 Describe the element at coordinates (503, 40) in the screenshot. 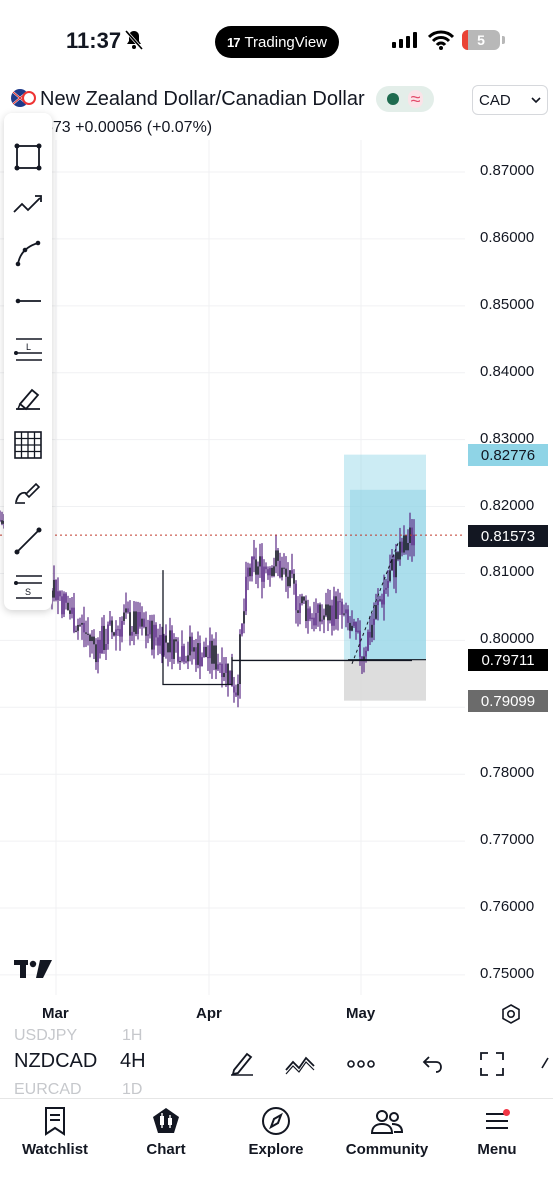

I see `battery-tip` at that location.